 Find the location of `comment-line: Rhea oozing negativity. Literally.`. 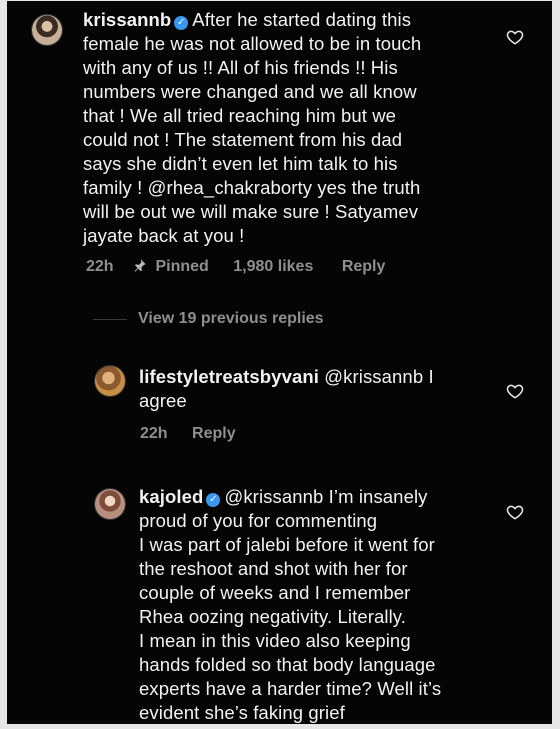

comment-line: Rhea oozing negativity. Literally. is located at coordinates (272, 616).